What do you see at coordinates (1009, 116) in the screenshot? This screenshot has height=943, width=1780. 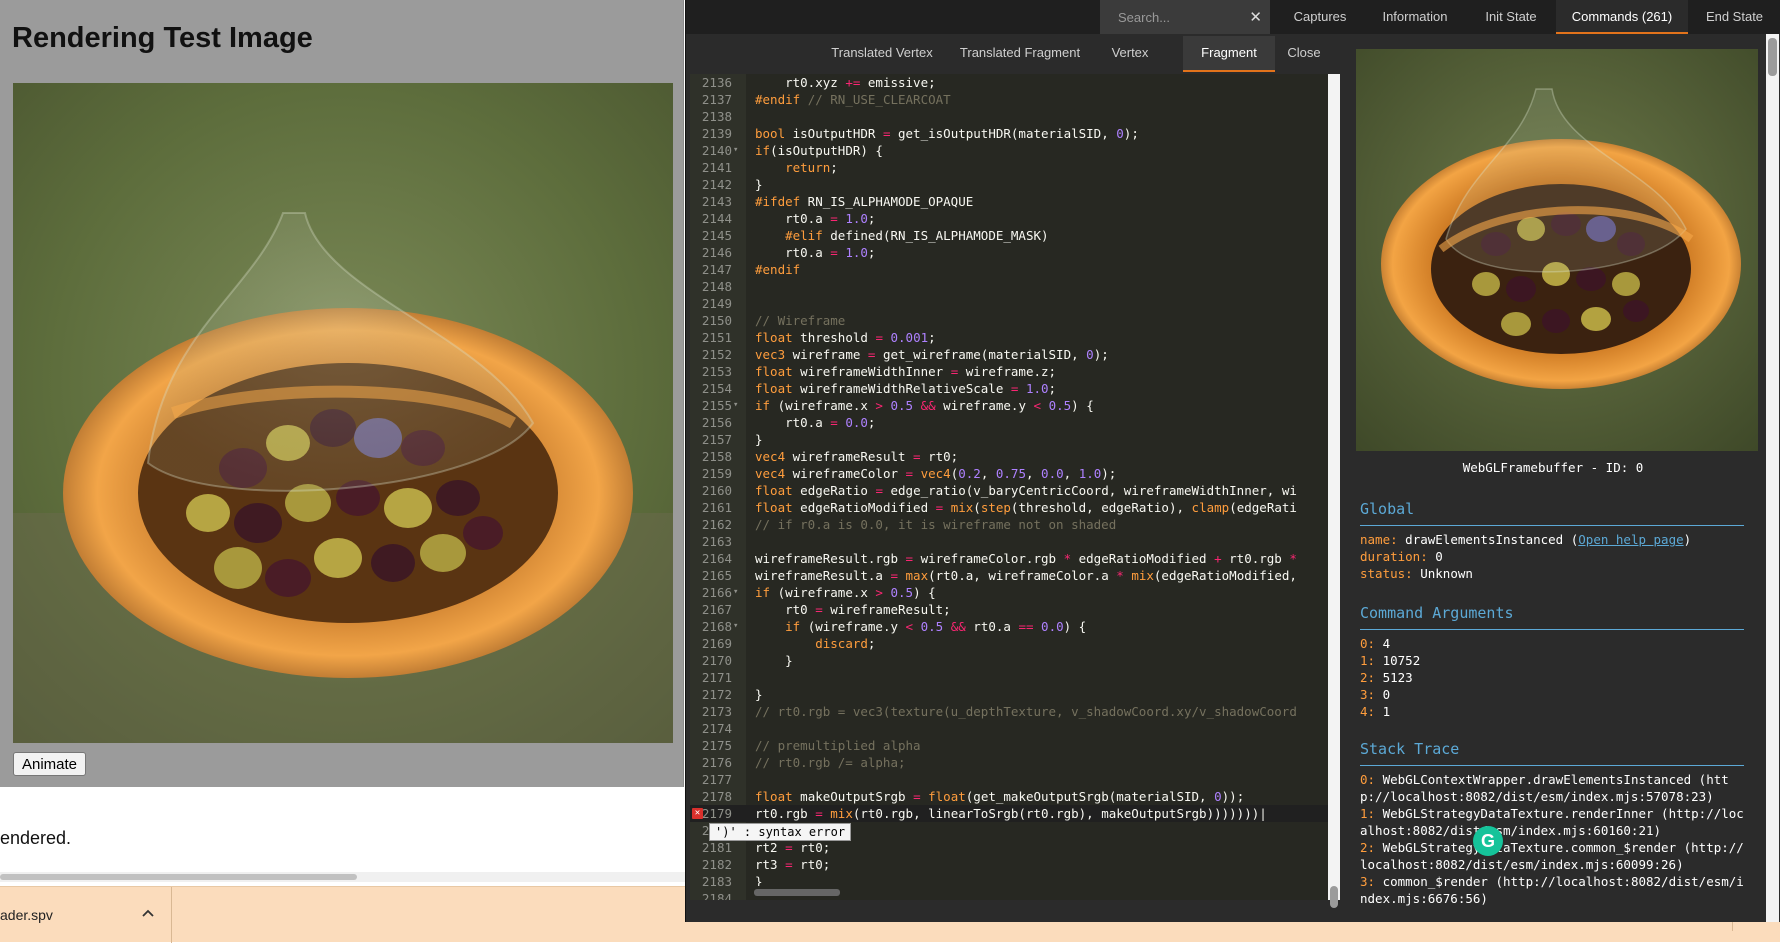 I see `code-line: 2138` at bounding box center [1009, 116].